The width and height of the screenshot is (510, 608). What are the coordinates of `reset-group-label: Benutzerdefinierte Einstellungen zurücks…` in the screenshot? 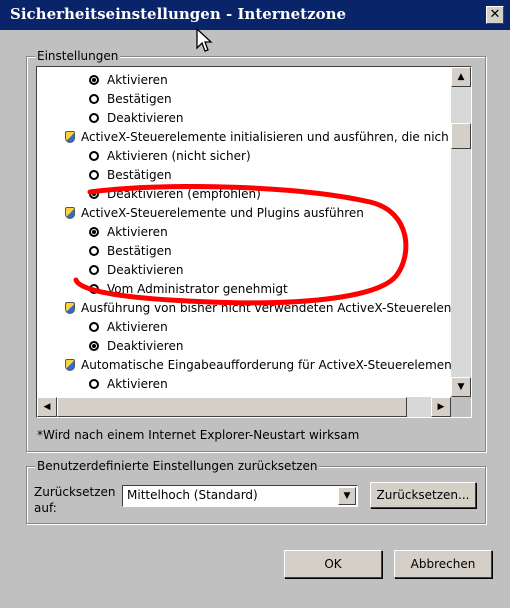 It's located at (177, 466).